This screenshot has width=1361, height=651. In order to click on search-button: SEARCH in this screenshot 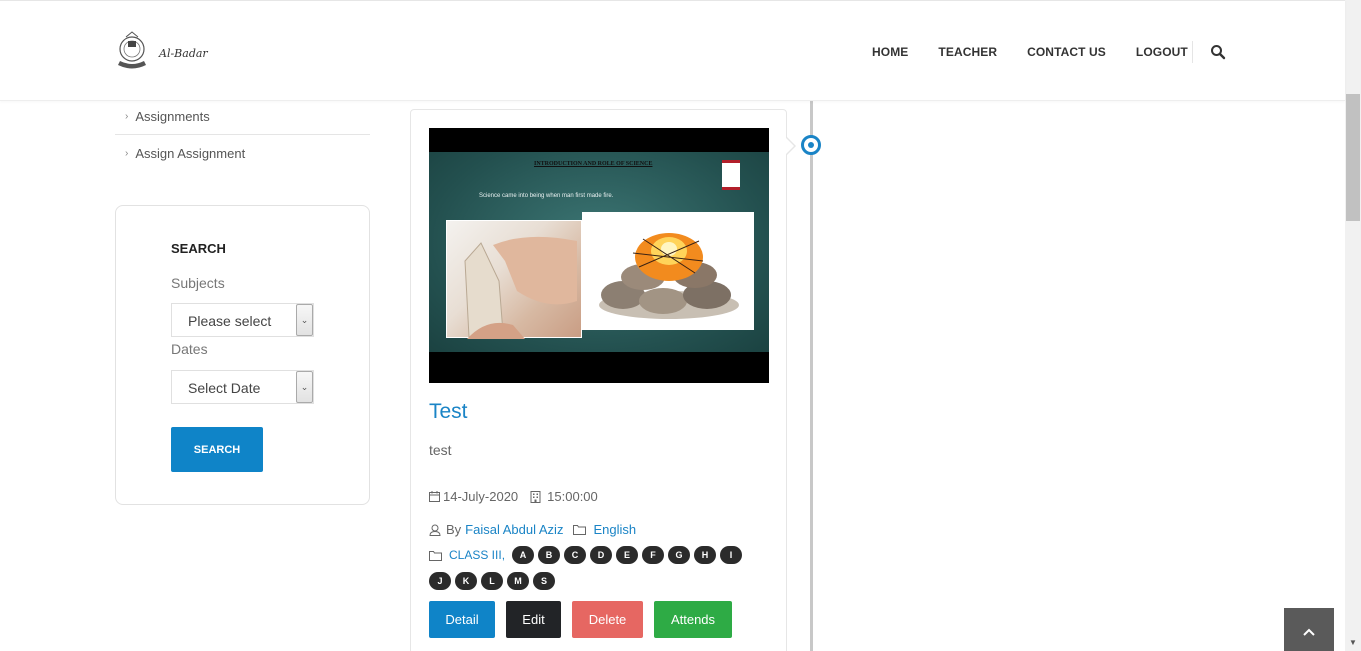, I will do `click(217, 449)`.